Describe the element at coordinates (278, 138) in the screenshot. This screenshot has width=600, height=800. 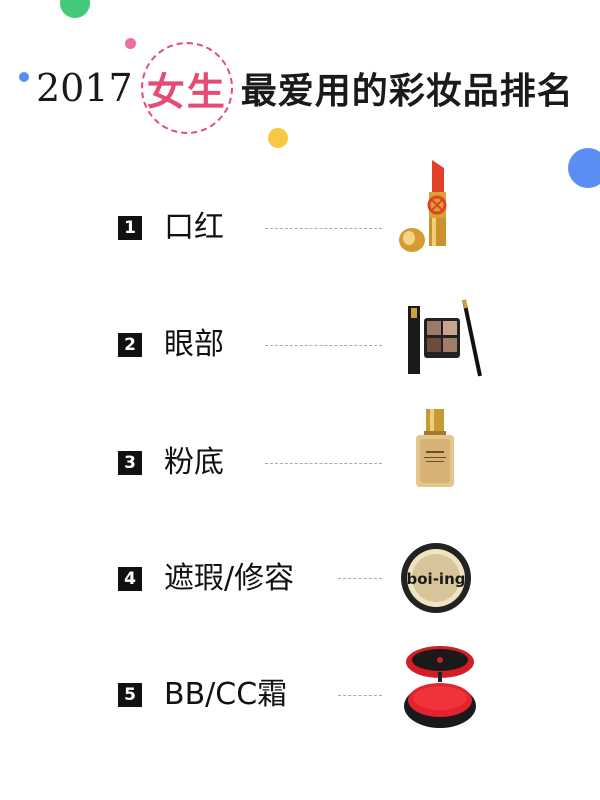
I see `yellow-dot` at that location.